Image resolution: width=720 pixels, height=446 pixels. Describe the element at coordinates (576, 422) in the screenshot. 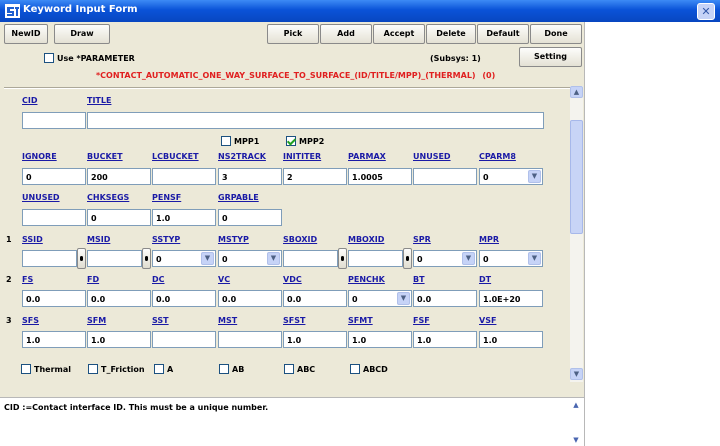

I see `help-scrollbar: ▲ ▼` at that location.